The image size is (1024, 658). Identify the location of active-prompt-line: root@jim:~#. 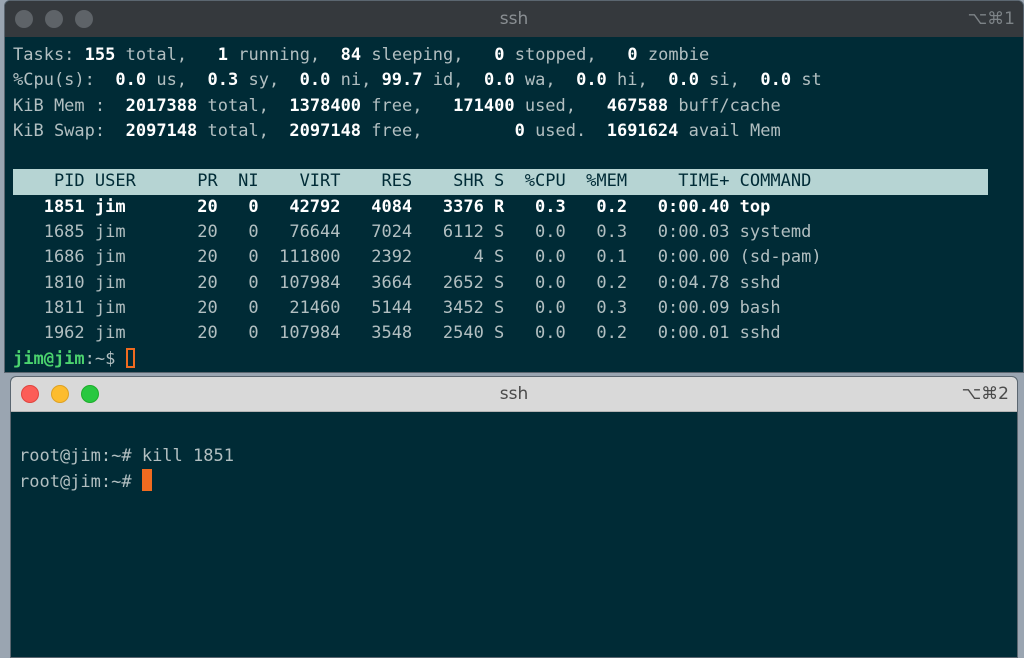
(518, 482).